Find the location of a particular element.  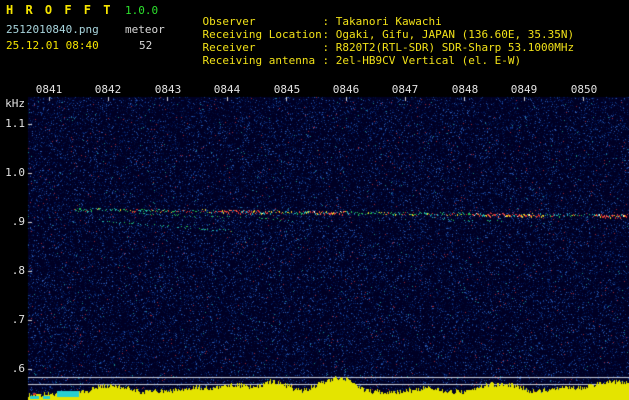

output-filename: 2512010840.png is located at coordinates (52, 29).